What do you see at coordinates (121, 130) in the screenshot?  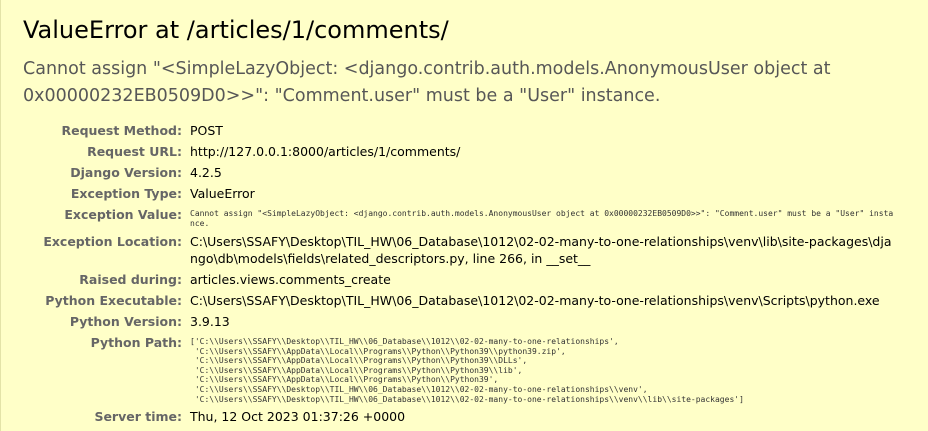 I see `meta-label: Request Method:` at bounding box center [121, 130].